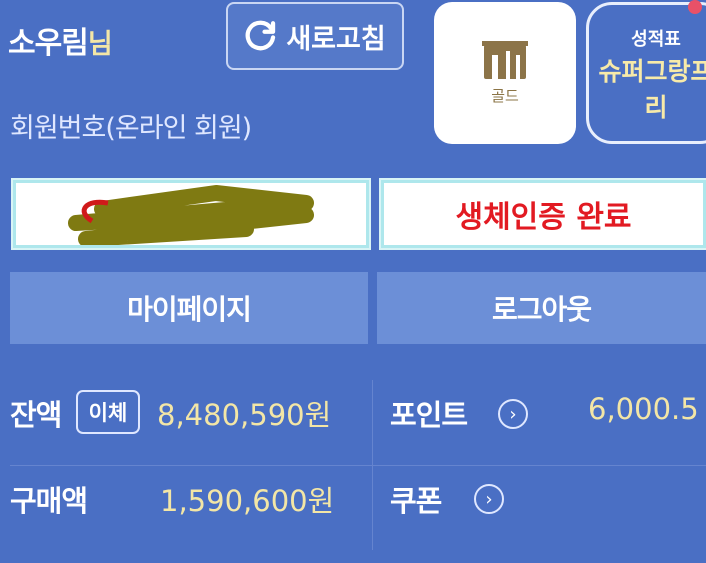 This screenshot has width=706, height=563. I want to click on biometric-status: 생체인증 완료, so click(542, 214).